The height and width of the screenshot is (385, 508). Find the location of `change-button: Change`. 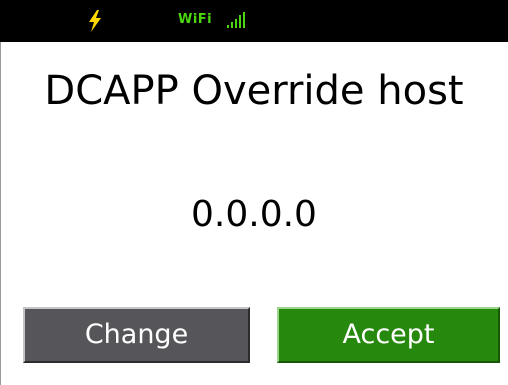

change-button: Change is located at coordinates (136, 335).